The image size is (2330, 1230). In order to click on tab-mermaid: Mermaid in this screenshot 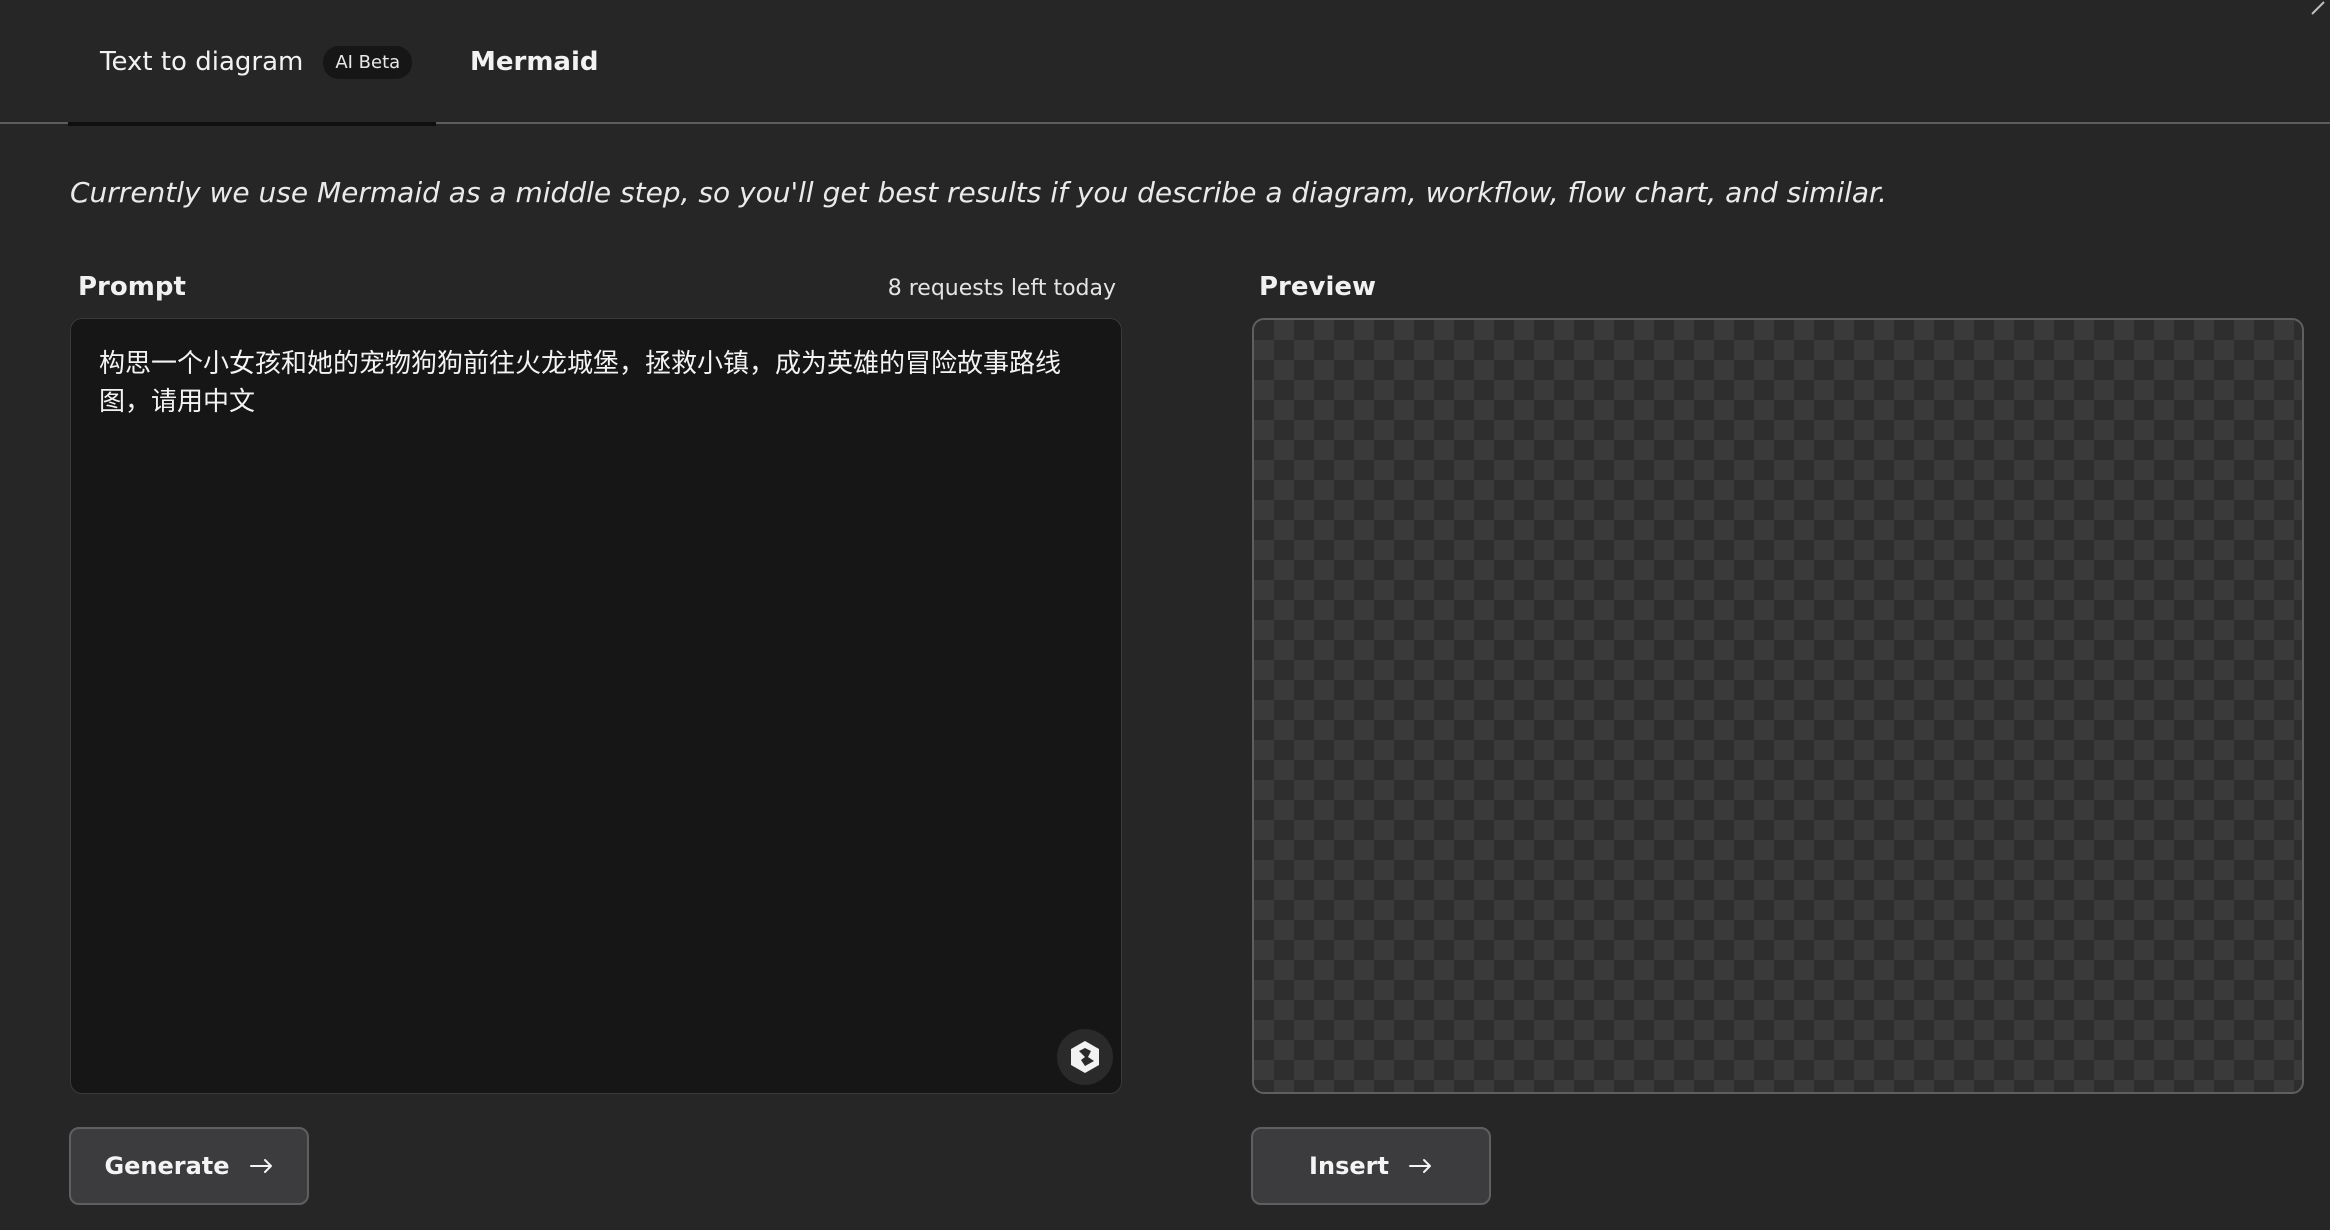, I will do `click(534, 62)`.